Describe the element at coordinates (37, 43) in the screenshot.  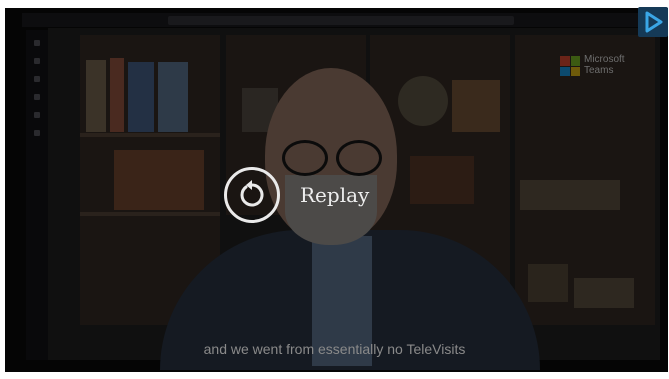
I see `rail-activity-icon` at that location.